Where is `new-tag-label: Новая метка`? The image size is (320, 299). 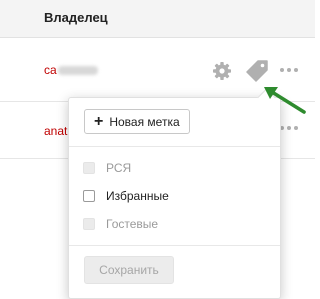
new-tag-label: Новая метка is located at coordinates (144, 121).